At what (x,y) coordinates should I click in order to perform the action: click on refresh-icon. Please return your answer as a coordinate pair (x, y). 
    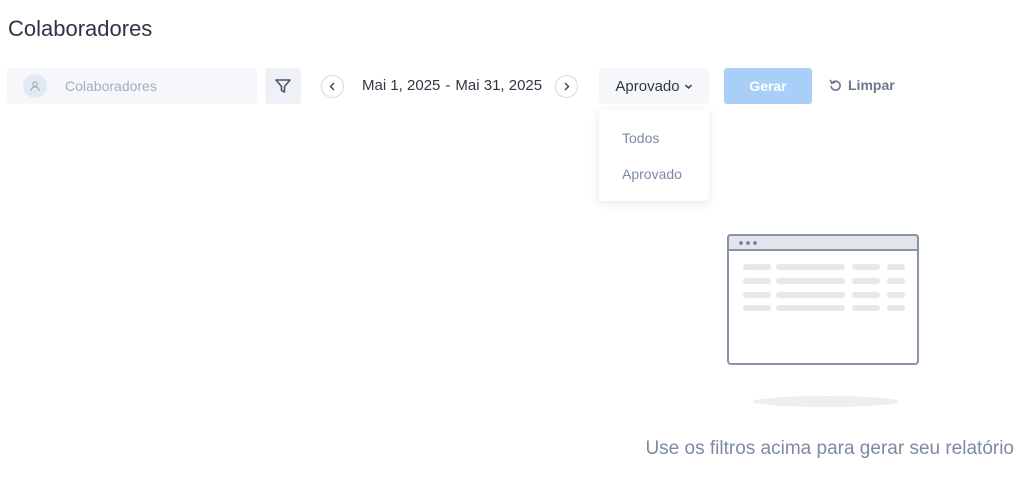
    Looking at the image, I should click on (835, 85).